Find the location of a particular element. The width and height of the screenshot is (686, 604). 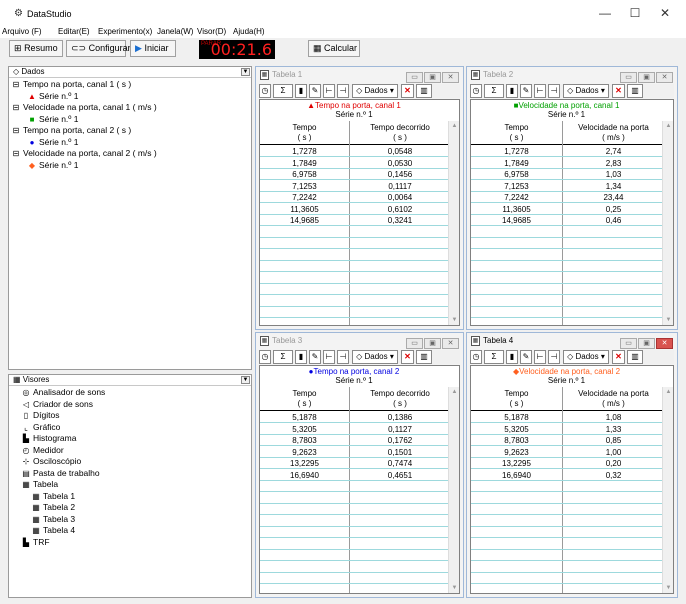

column-header-1: Tempo( s ) is located at coordinates (516, 399).